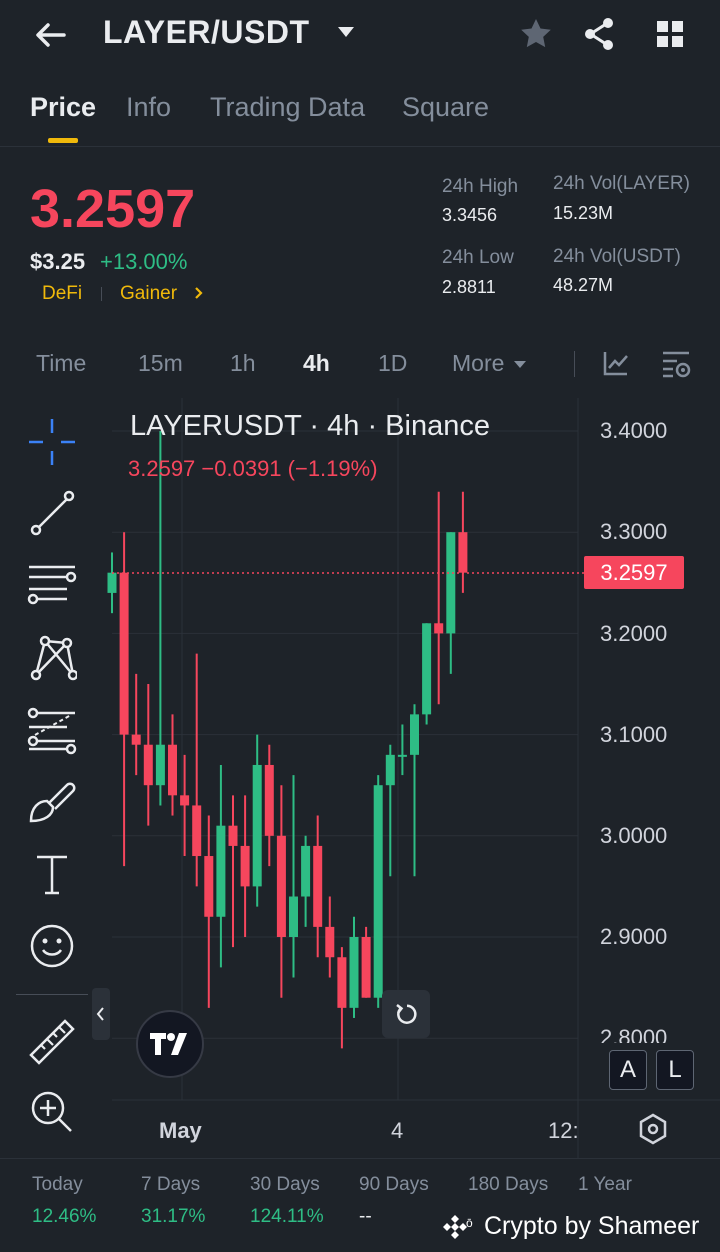  What do you see at coordinates (397, 1130) in the screenshot?
I see `x-tick: 4` at bounding box center [397, 1130].